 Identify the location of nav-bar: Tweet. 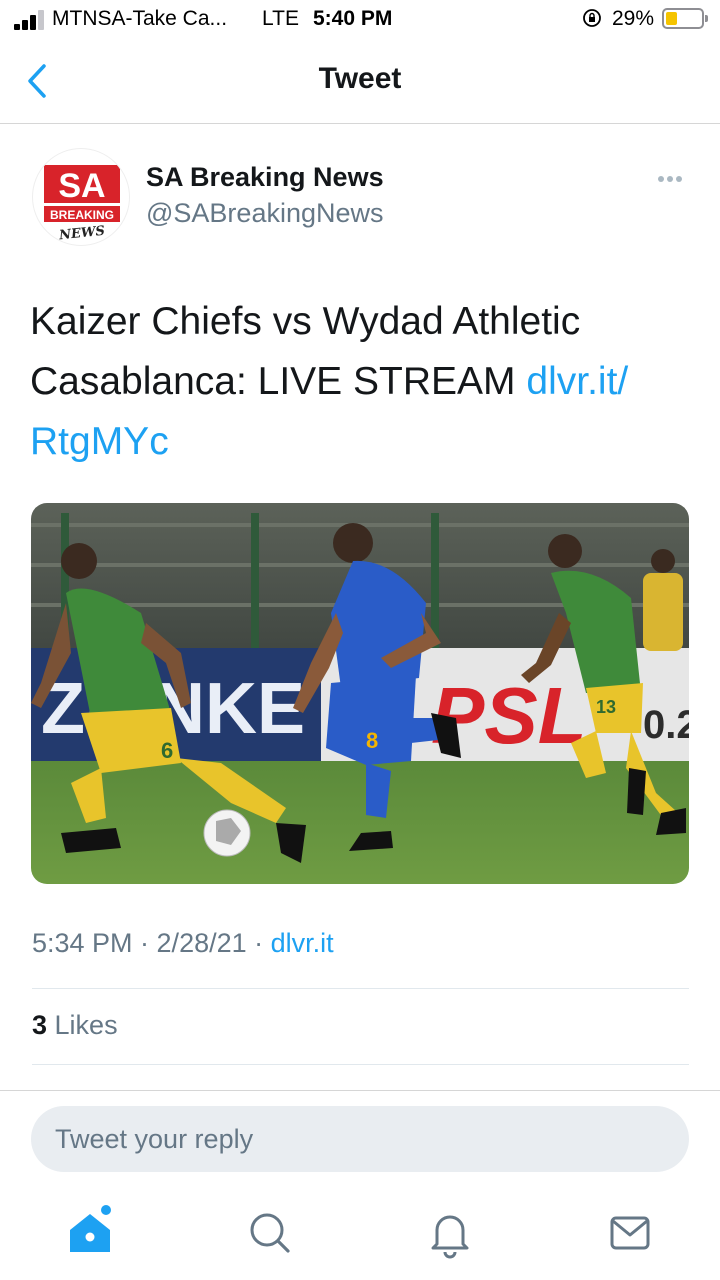
(360, 82).